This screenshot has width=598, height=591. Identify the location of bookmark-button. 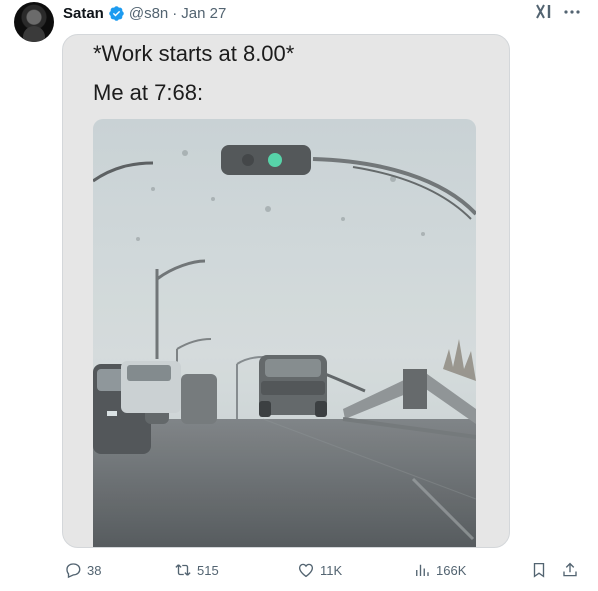
(539, 570).